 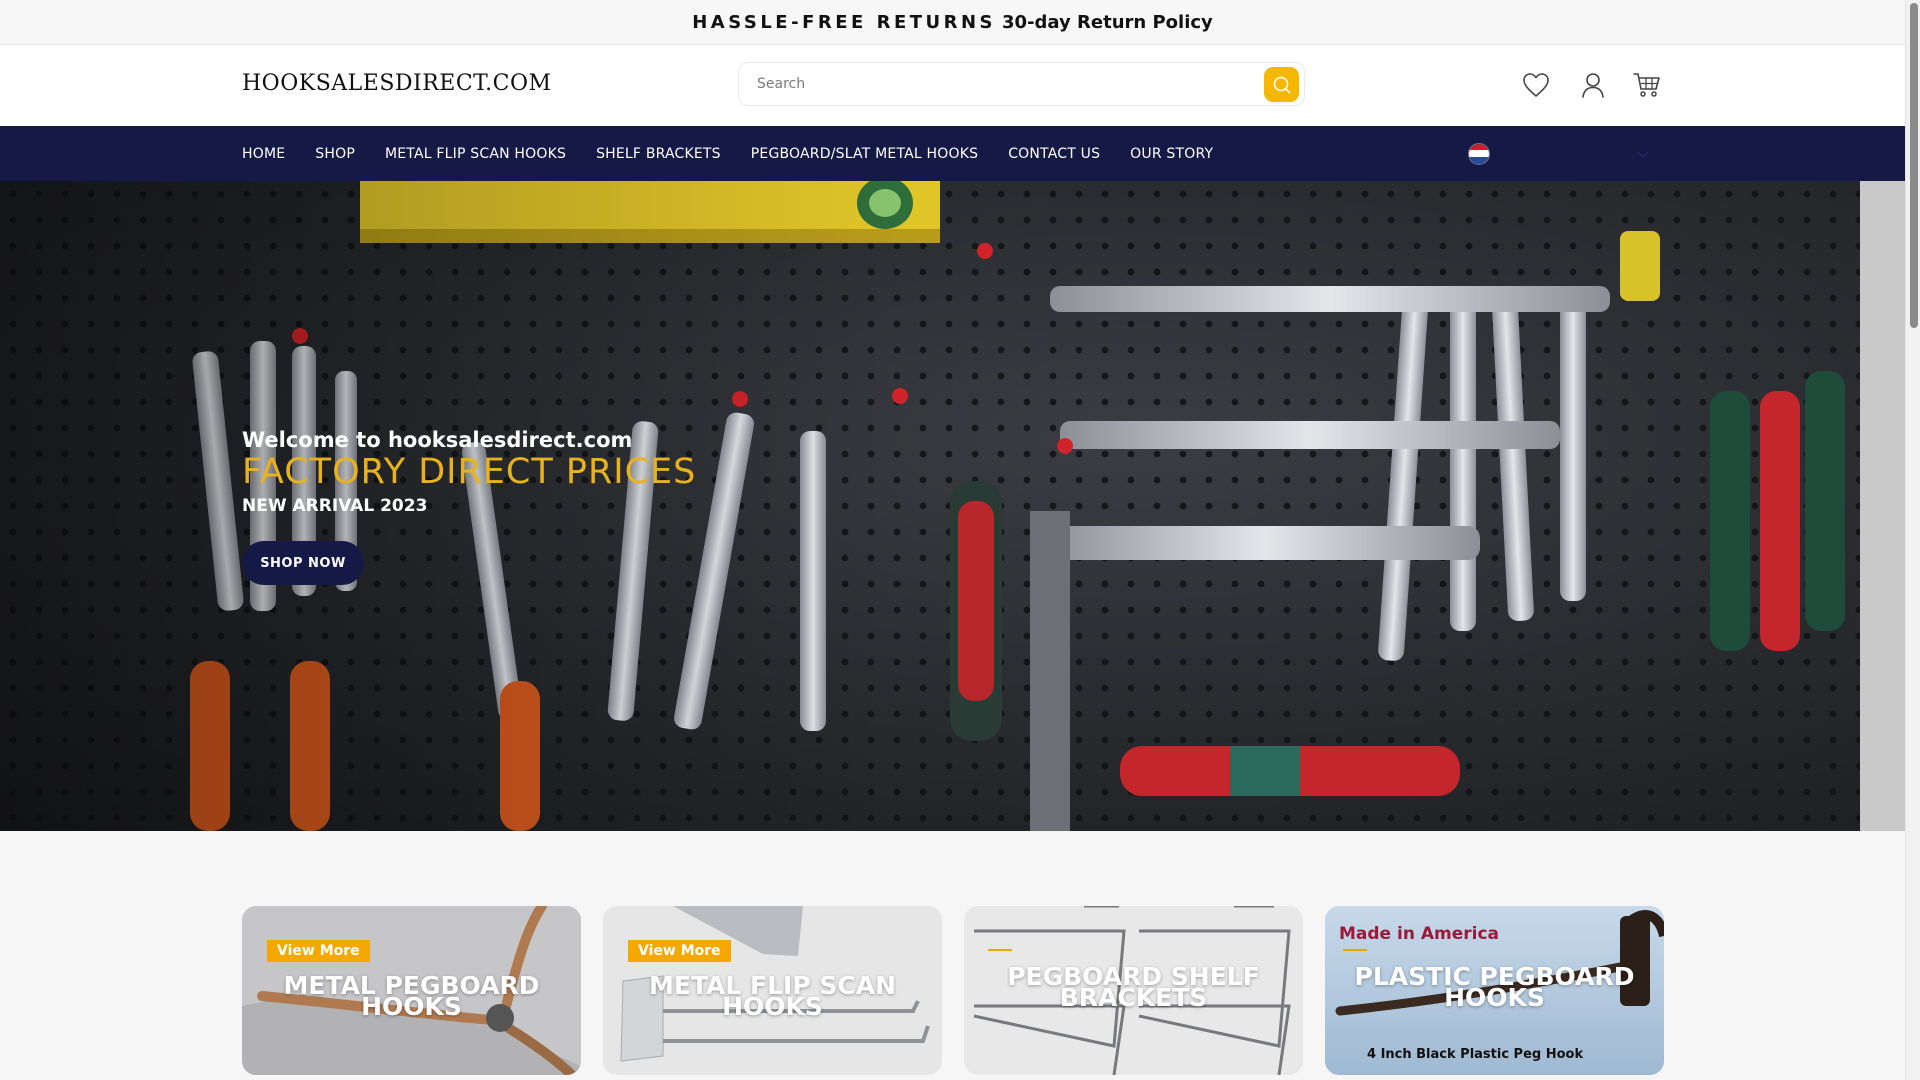 What do you see at coordinates (263, 154) in the screenshot?
I see `nav-item-home: HOME` at bounding box center [263, 154].